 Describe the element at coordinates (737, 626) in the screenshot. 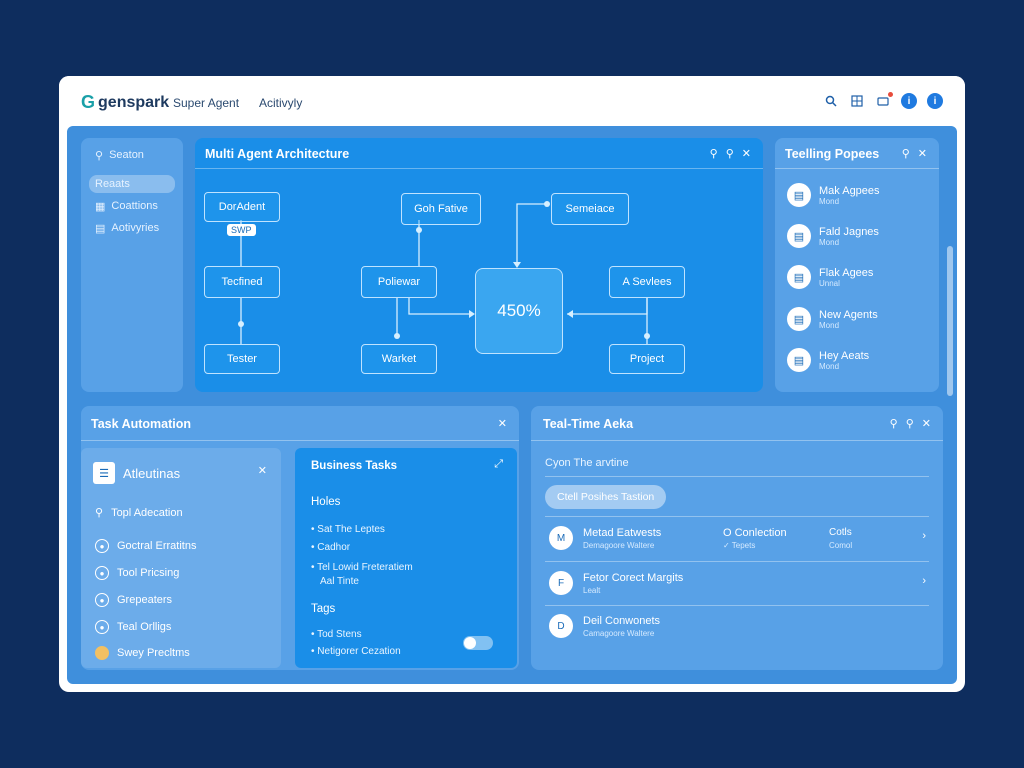

I see `table-row: D Deil Conwonets Camagoore Waltere` at that location.